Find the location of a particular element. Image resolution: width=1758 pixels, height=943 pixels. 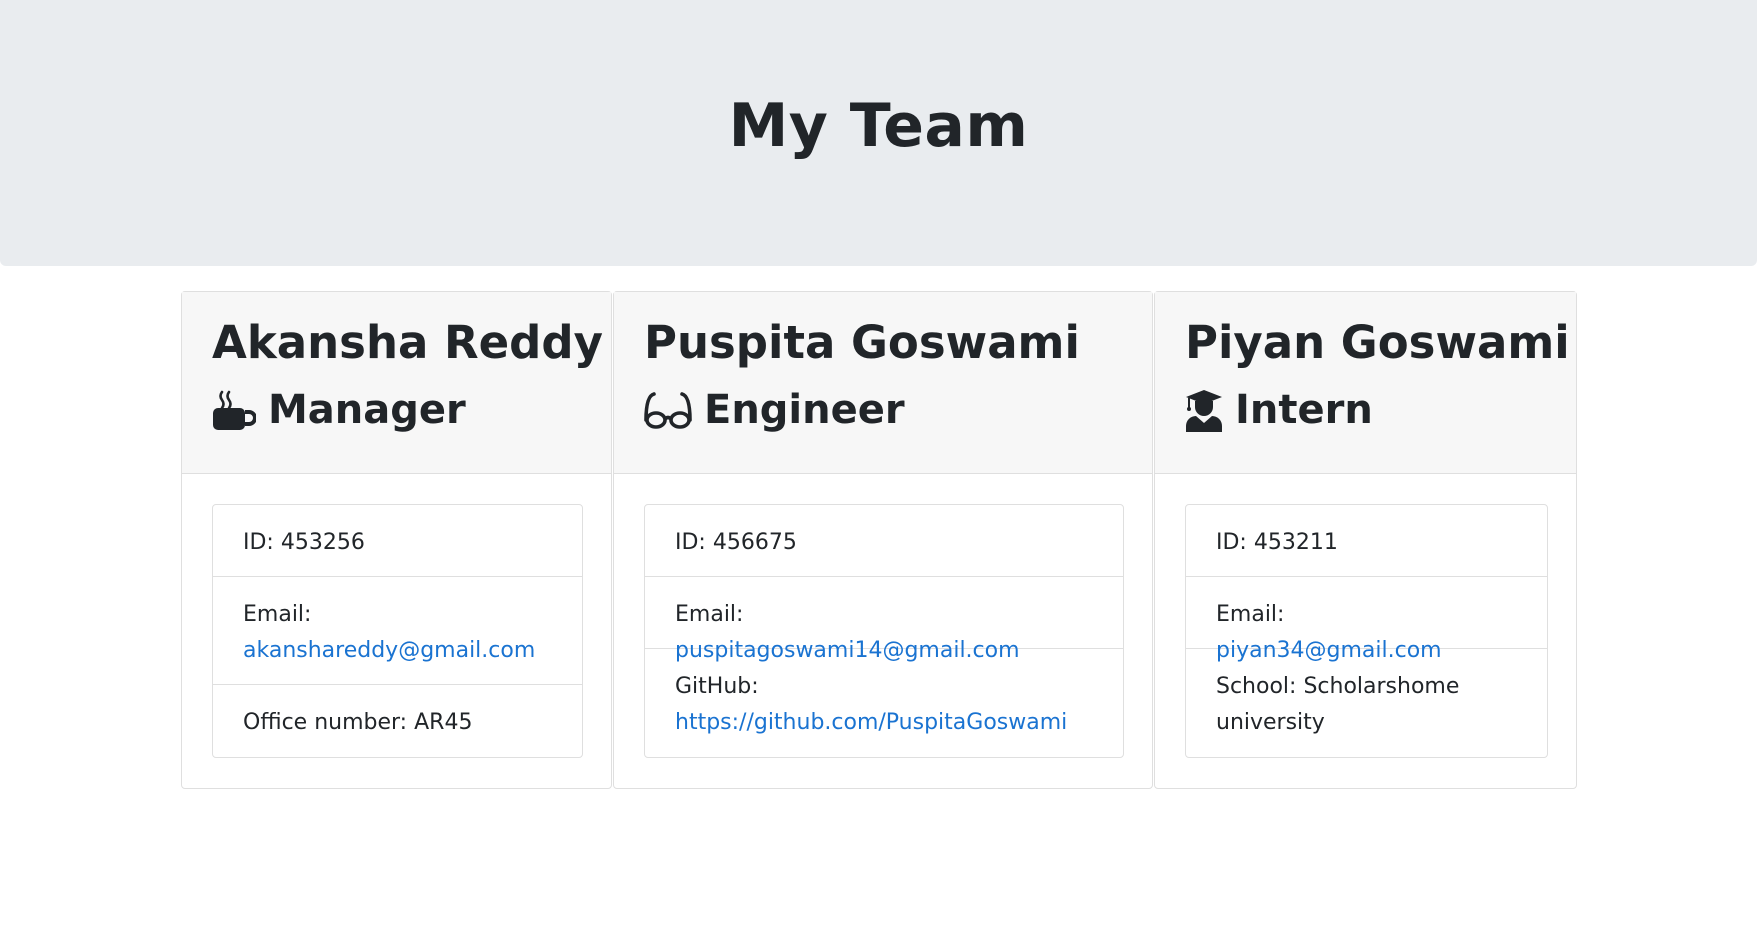

id-item: ID: 453211 is located at coordinates (1366, 541).